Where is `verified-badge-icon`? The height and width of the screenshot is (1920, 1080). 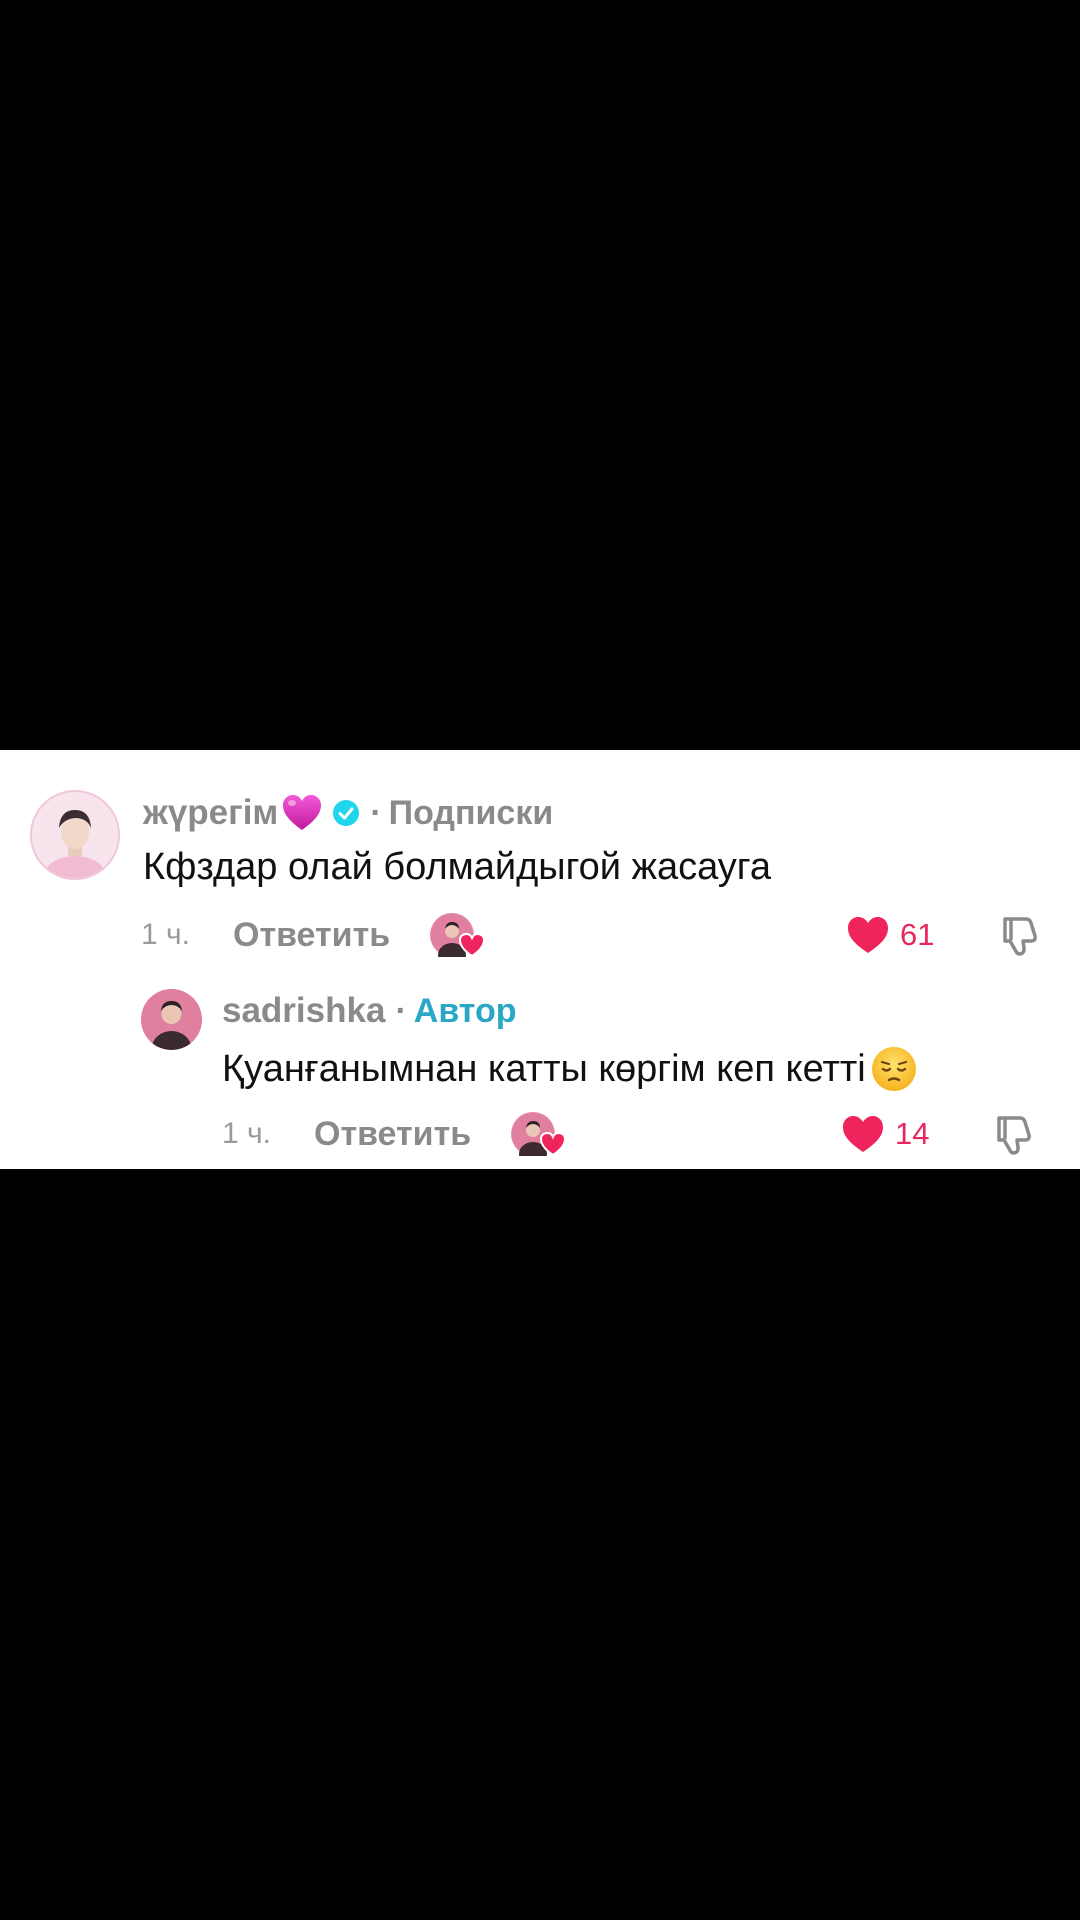 verified-badge-icon is located at coordinates (346, 813).